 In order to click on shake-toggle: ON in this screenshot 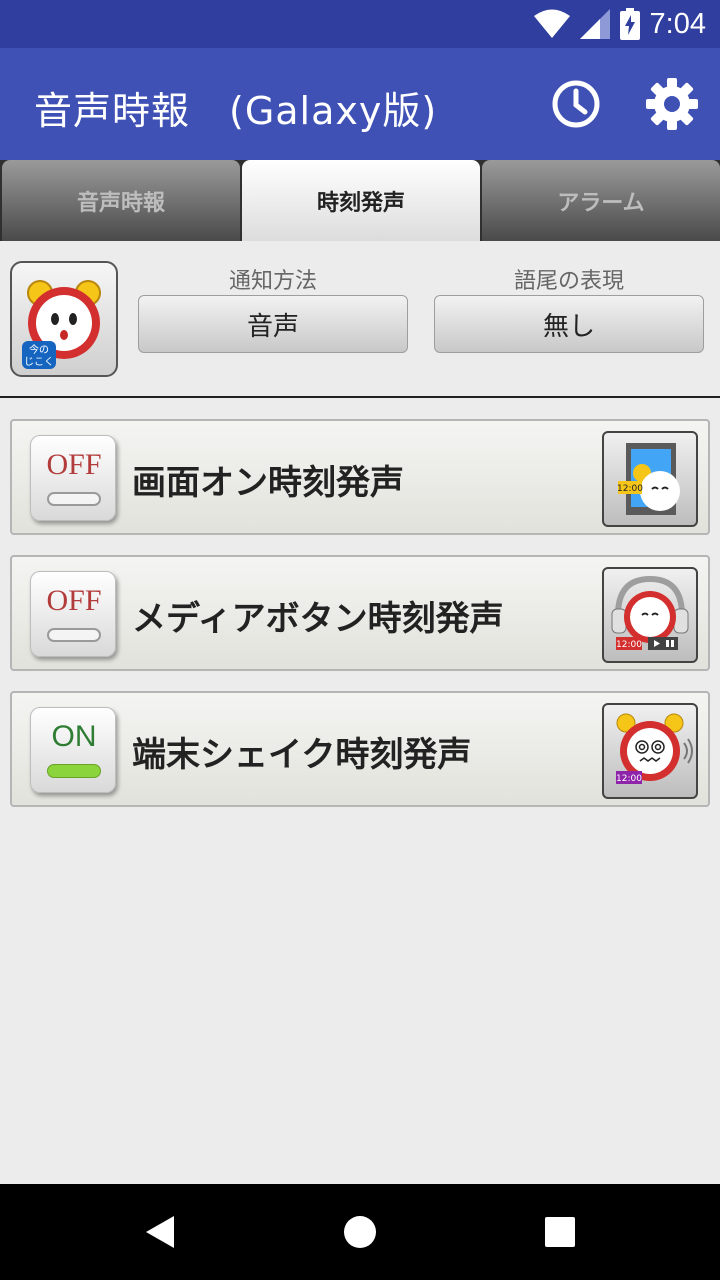, I will do `click(73, 750)`.